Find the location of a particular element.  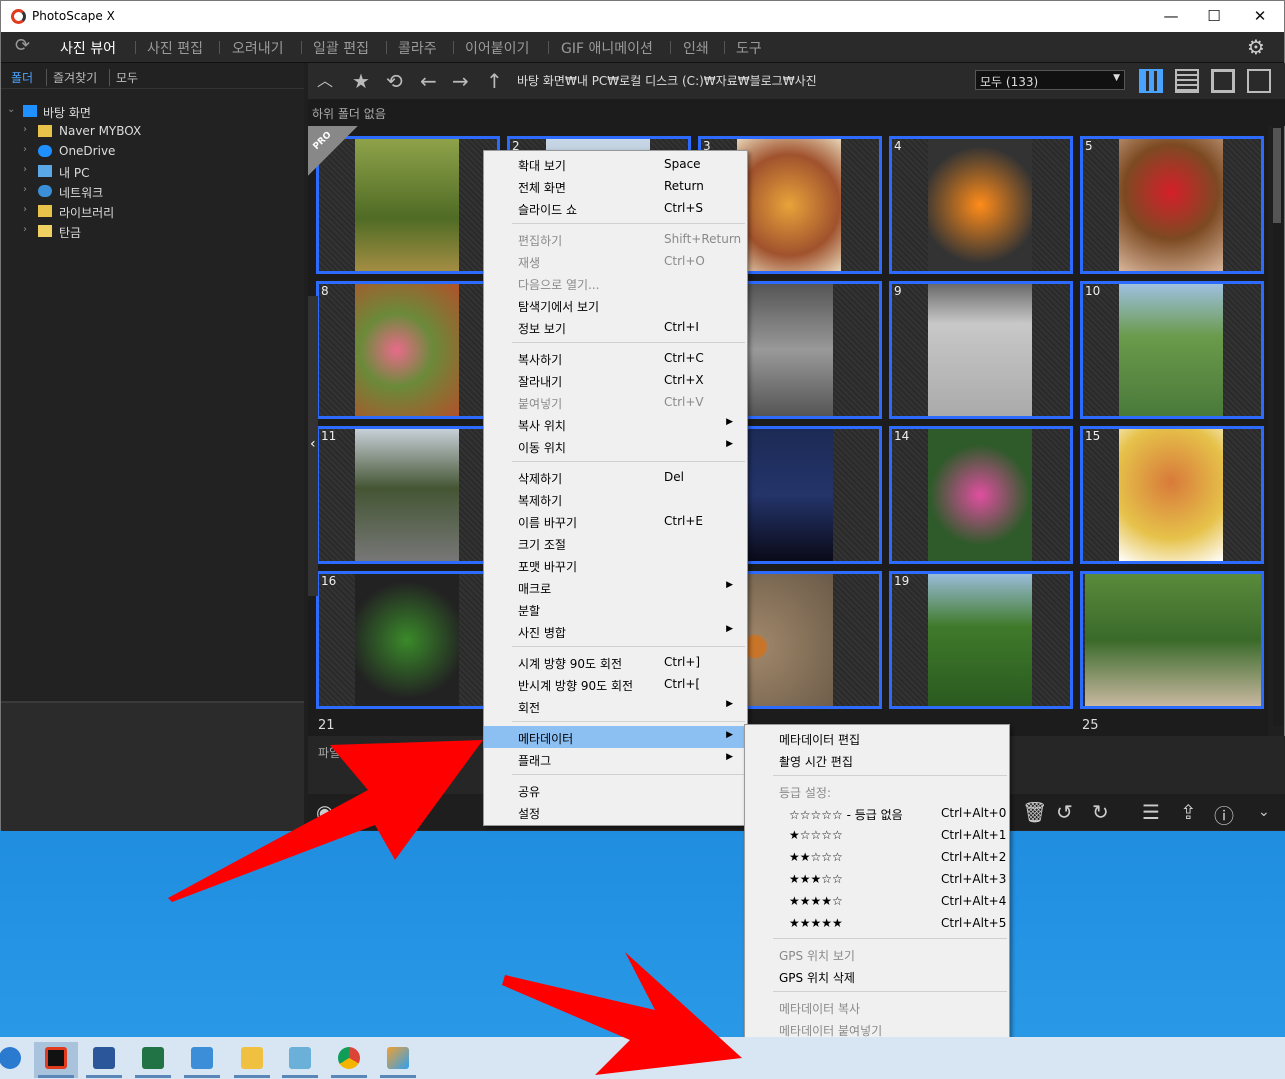

context-menu-item-22: 반시계 방향 90도 회전 Ctrl+[ is located at coordinates (615, 684).